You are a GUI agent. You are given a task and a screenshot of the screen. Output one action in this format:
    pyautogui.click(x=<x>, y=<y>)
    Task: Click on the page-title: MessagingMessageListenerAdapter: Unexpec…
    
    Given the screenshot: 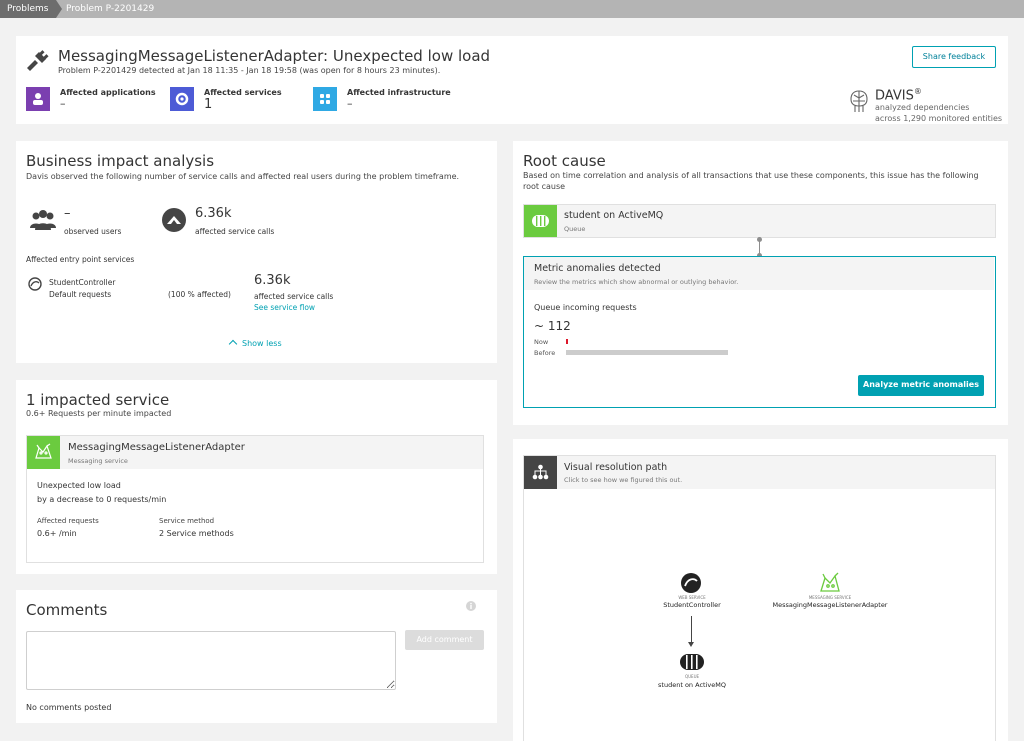 What is the action you would take?
    pyautogui.click(x=274, y=56)
    